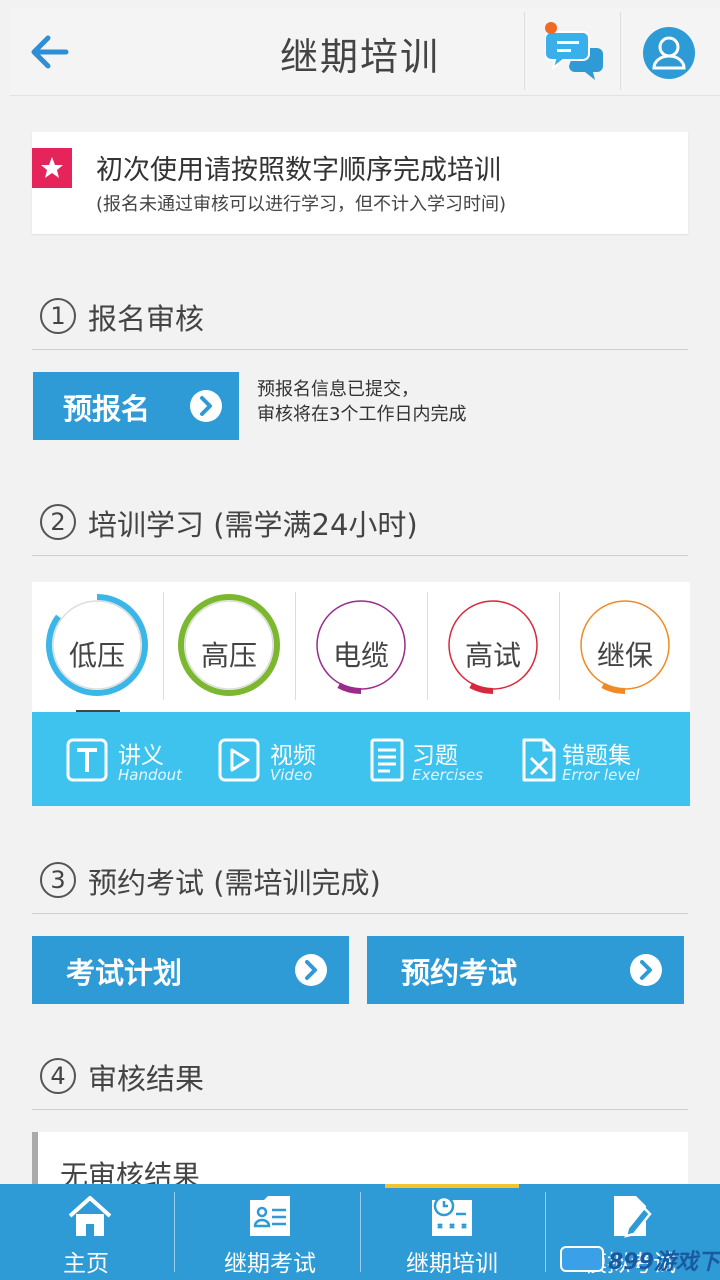 Image resolution: width=720 pixels, height=1280 pixels. Describe the element at coordinates (298, 170) in the screenshot. I see `notice-main-text: 初次使用请按照数字顺序完成培训` at that location.